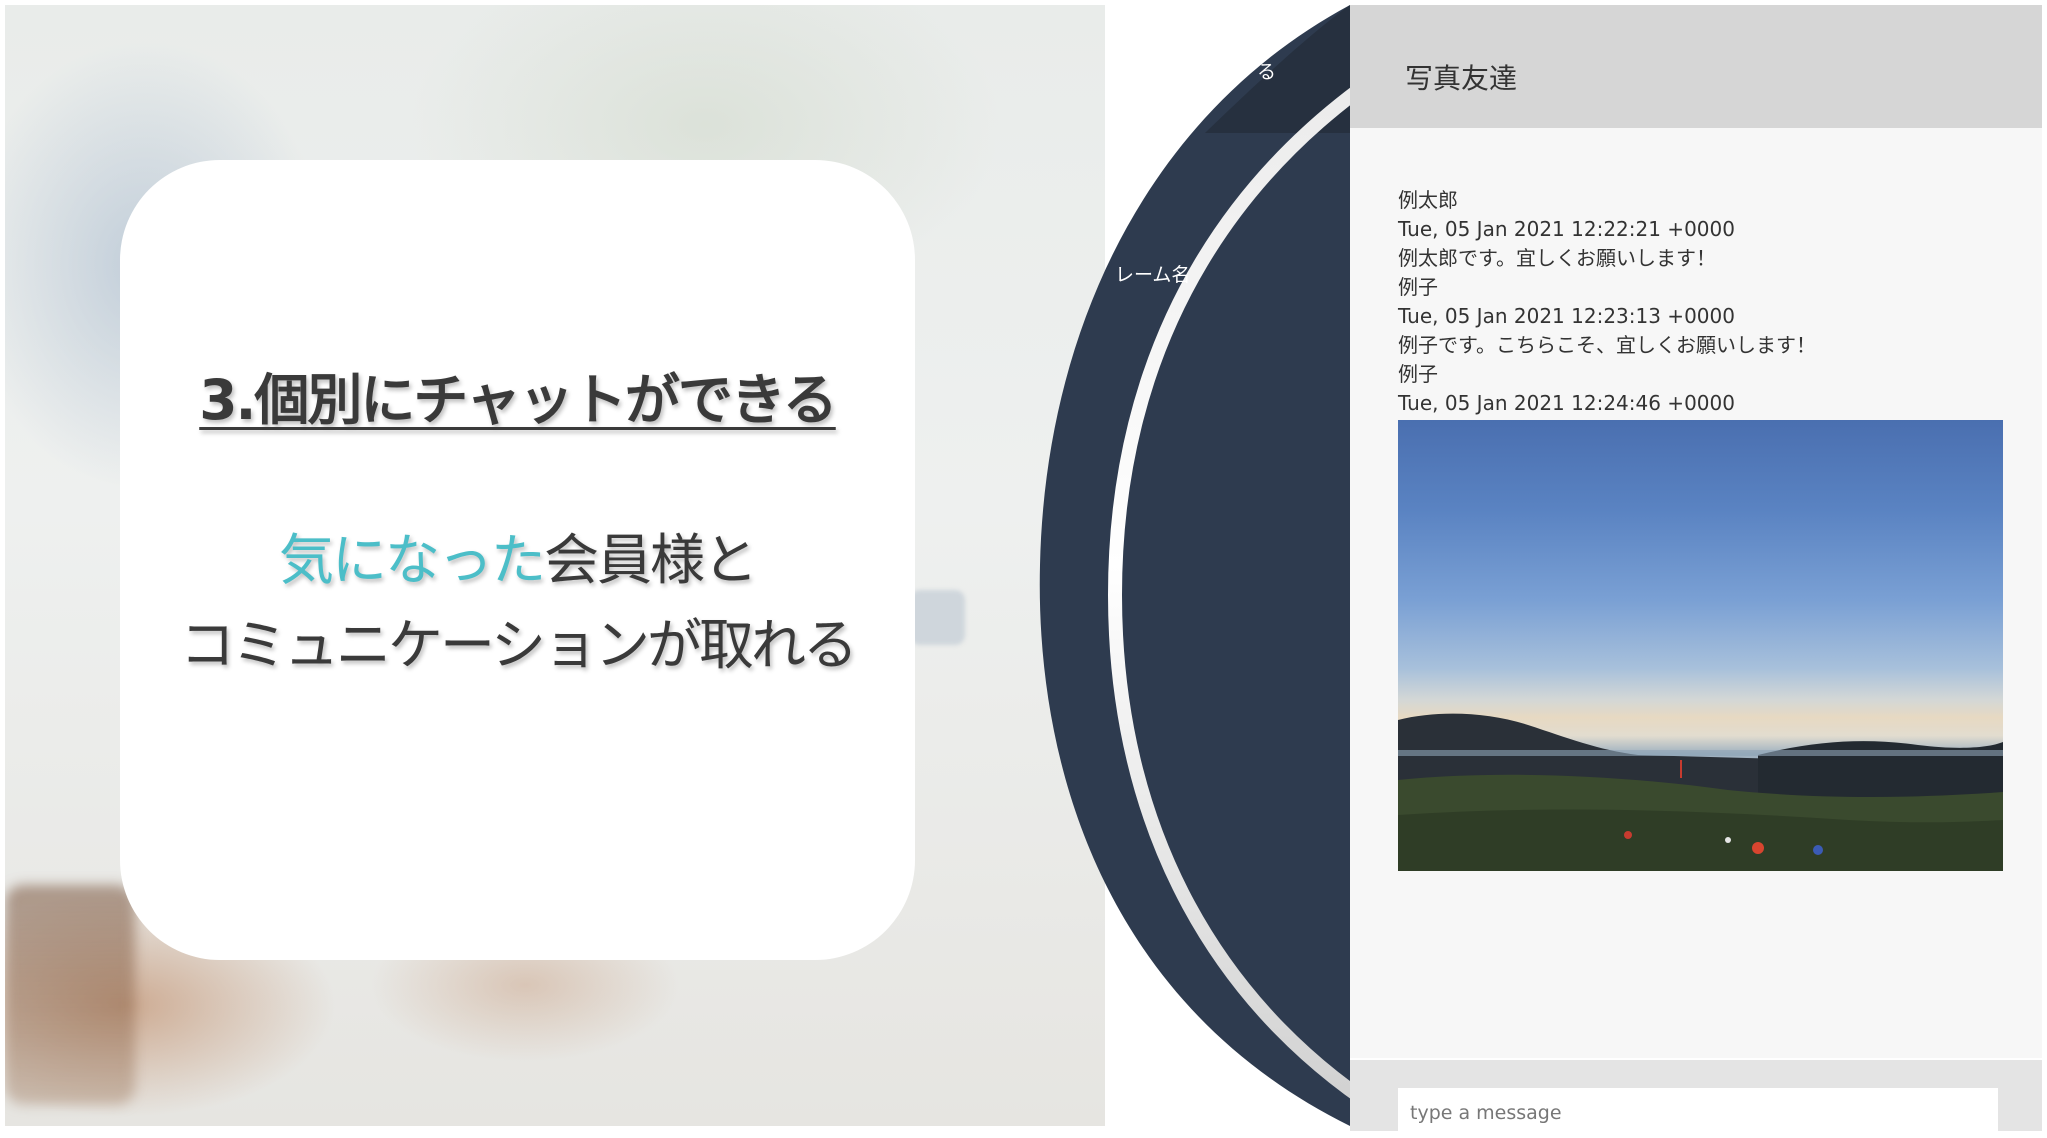 This screenshot has width=2047, height=1138. What do you see at coordinates (1428, 200) in the screenshot?
I see `message-author: 例太郎` at bounding box center [1428, 200].